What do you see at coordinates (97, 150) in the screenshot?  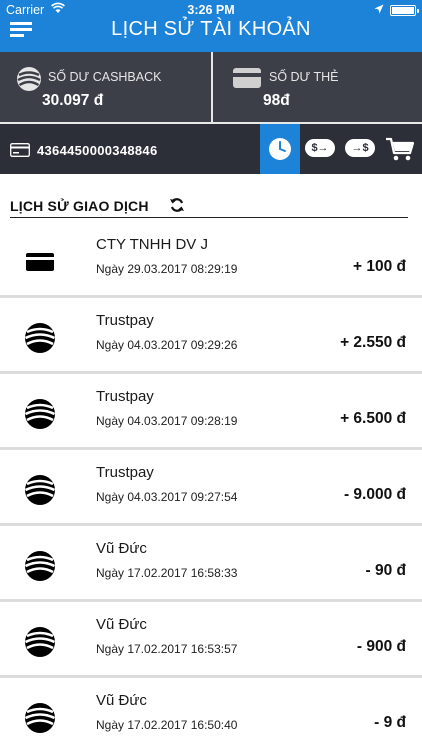 I see `account-number: 4364450000348846` at bounding box center [97, 150].